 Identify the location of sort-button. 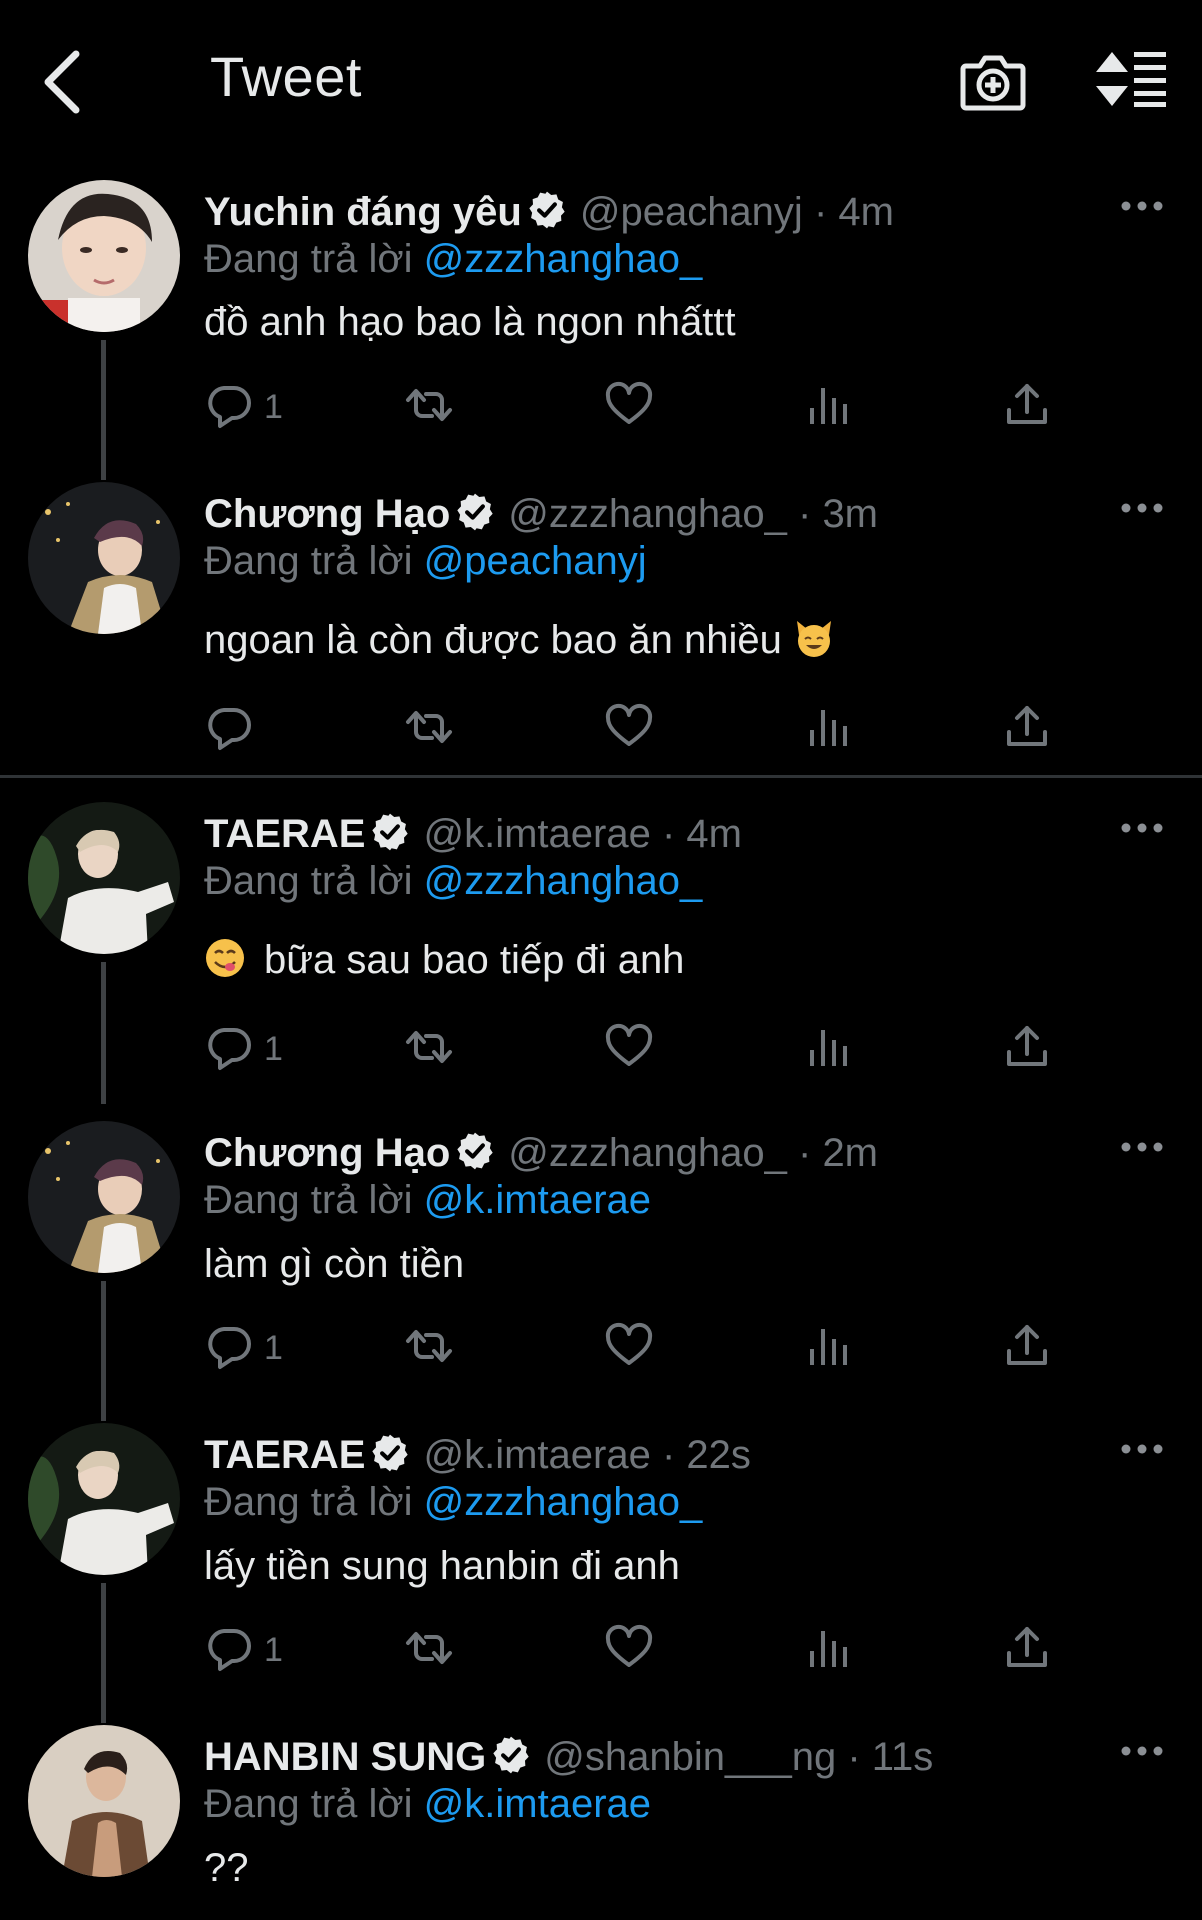
(1131, 79).